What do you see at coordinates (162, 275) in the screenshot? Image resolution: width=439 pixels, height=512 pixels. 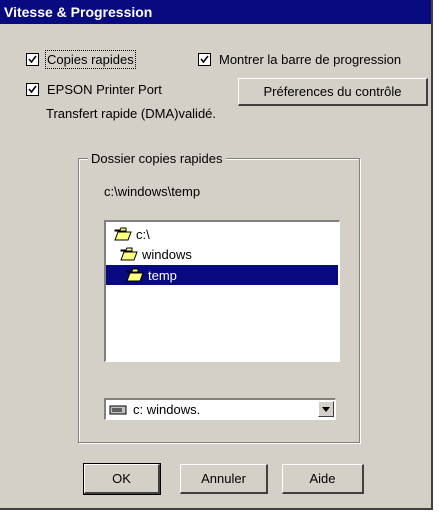 I see `tree-item-label: temp` at bounding box center [162, 275].